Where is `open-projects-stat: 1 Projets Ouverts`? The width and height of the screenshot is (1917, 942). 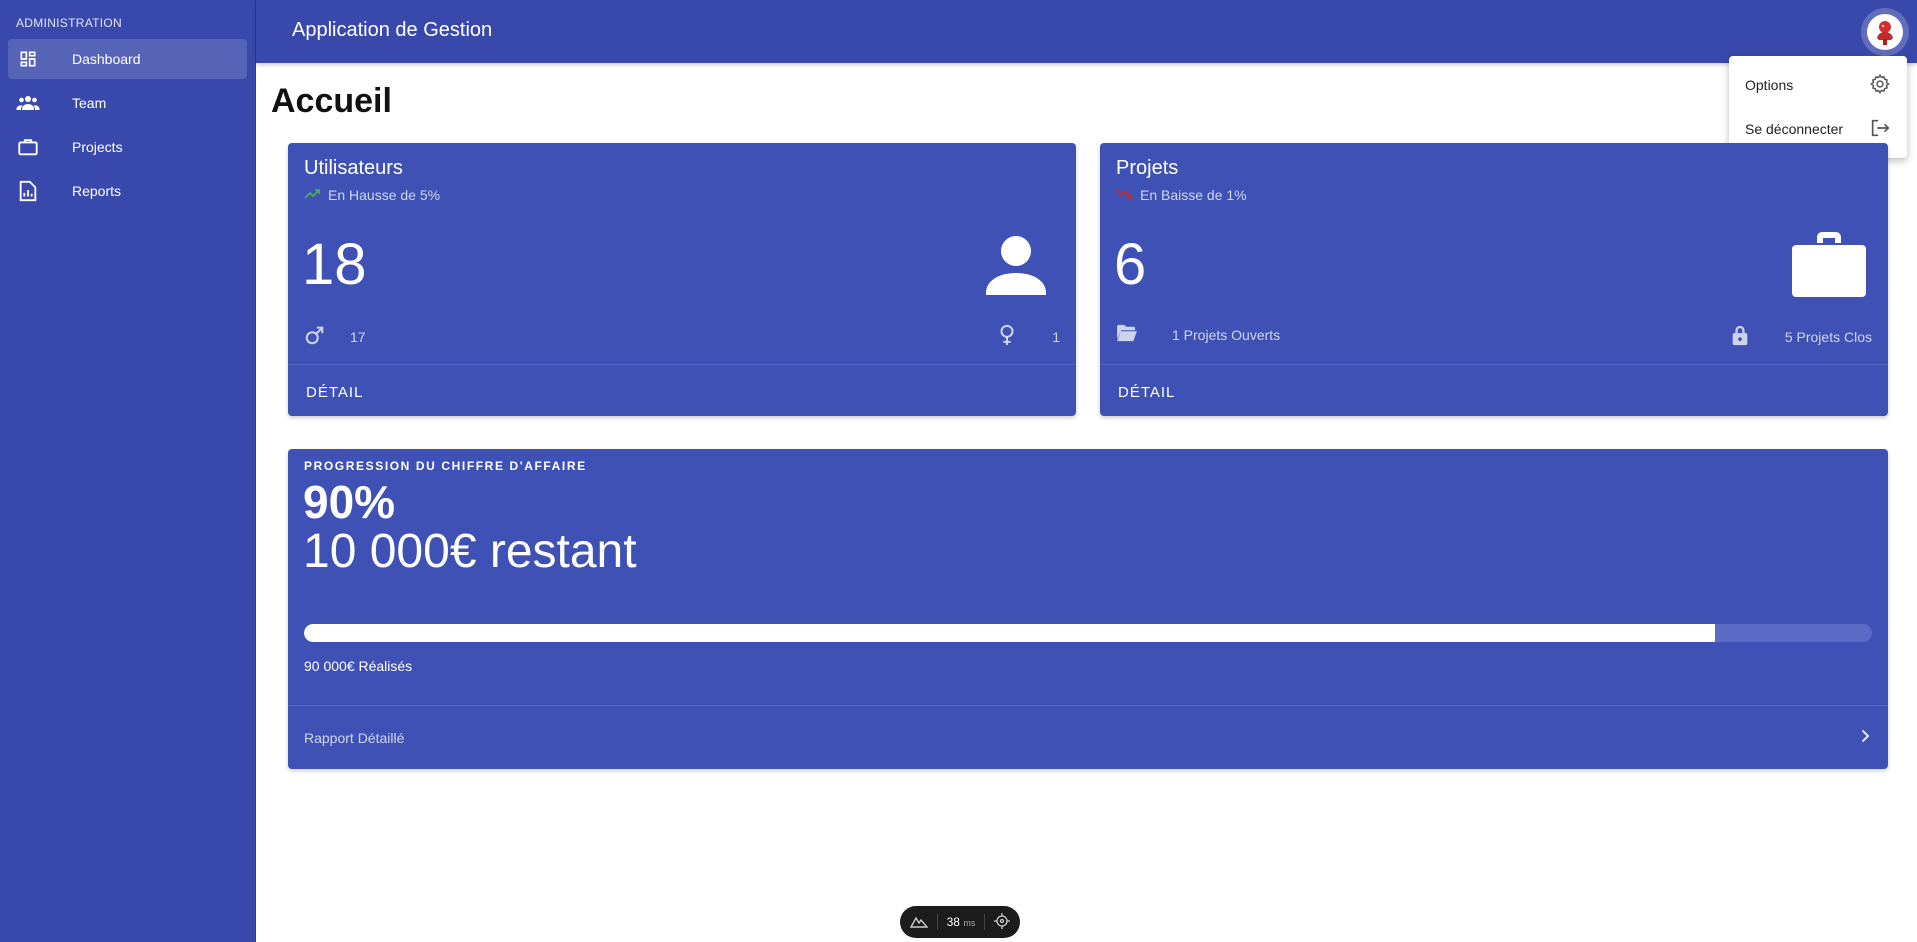 open-projects-stat: 1 Projets Ouverts is located at coordinates (1198, 334).